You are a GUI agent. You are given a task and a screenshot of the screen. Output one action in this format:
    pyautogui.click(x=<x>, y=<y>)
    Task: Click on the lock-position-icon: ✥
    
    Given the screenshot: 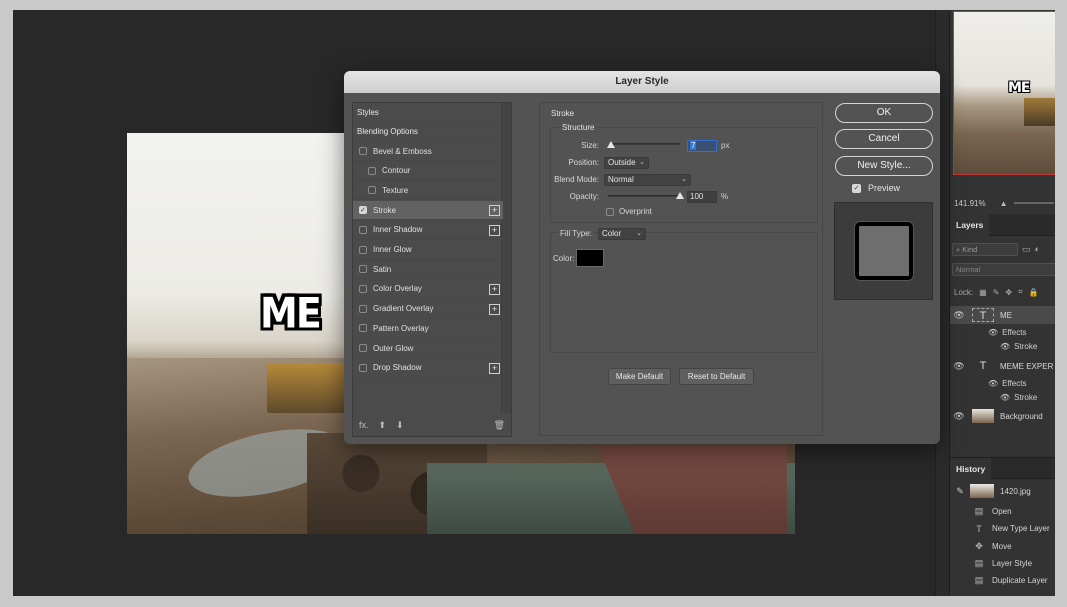 What is the action you would take?
    pyautogui.click(x=1008, y=292)
    